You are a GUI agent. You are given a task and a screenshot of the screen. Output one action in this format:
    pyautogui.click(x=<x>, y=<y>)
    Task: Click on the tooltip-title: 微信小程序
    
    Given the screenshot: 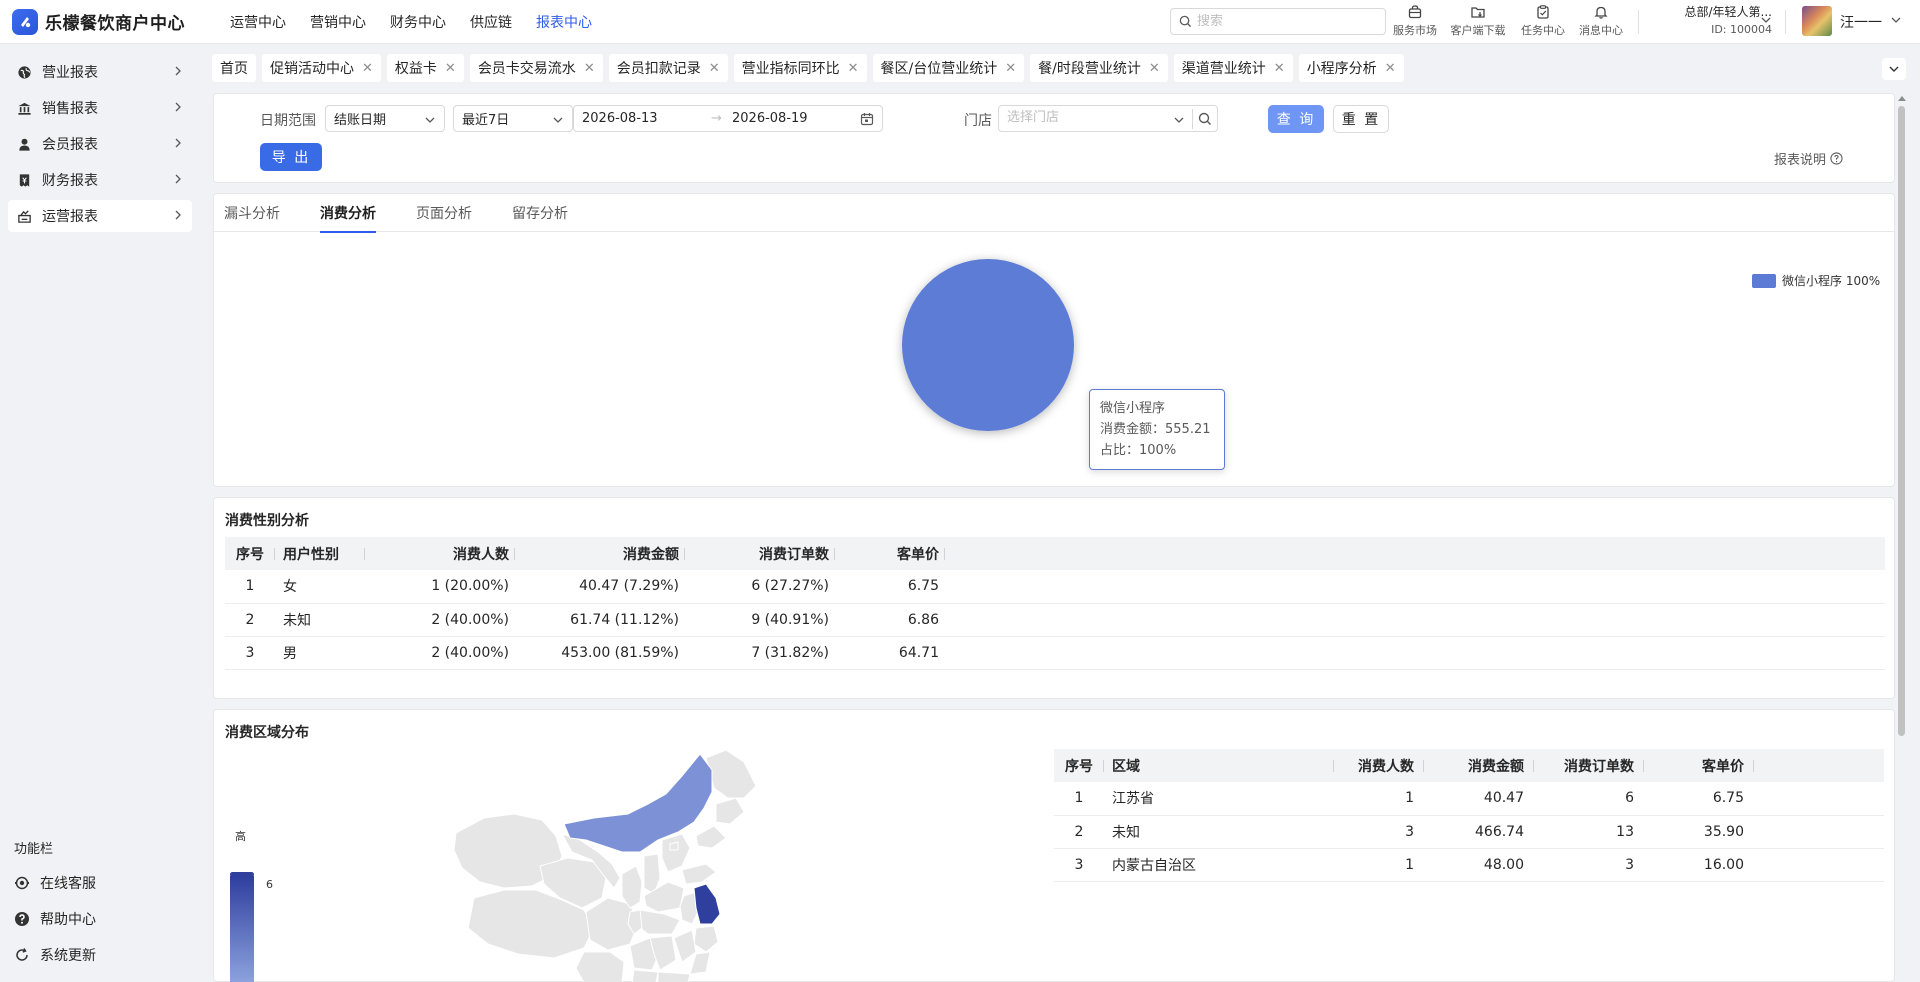 What is the action you would take?
    pyautogui.click(x=1133, y=408)
    